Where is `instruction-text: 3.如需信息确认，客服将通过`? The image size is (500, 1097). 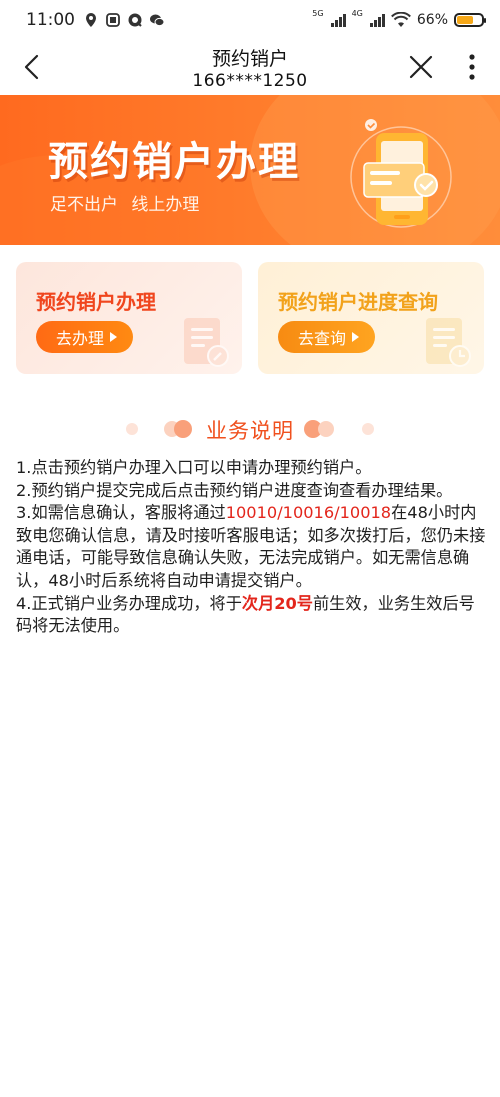
instruction-text: 3.如需信息确认，客服将通过 is located at coordinates (121, 513).